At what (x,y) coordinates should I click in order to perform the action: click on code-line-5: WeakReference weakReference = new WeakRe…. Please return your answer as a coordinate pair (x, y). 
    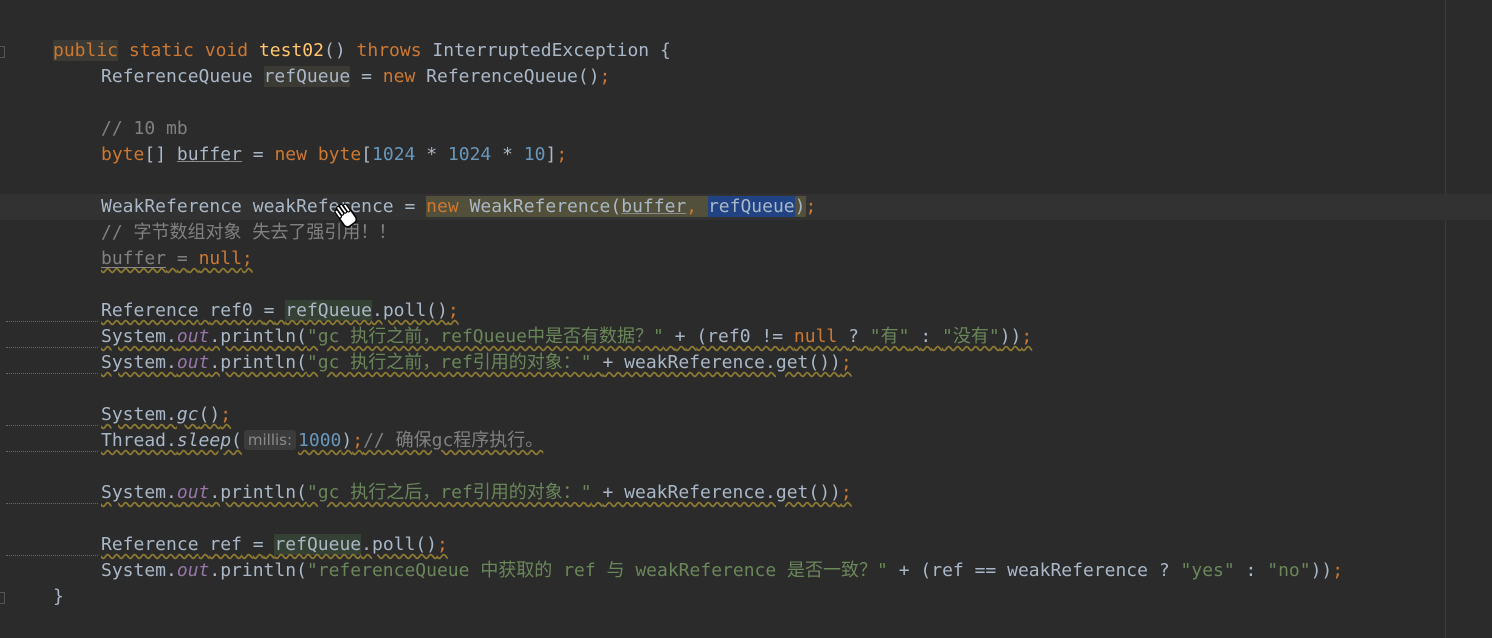
    Looking at the image, I should click on (746, 207).